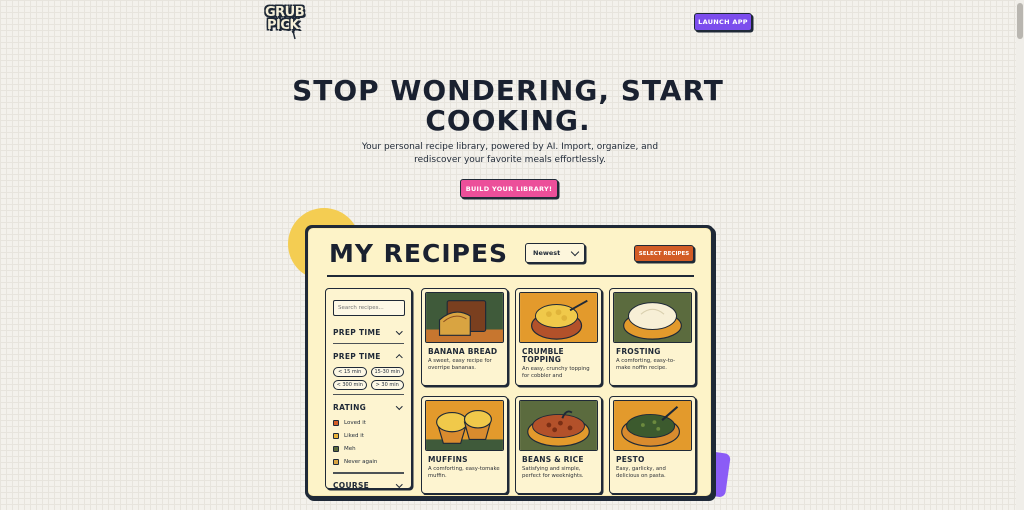  What do you see at coordinates (350, 385) in the screenshot?
I see `prep-chip: < 300 min` at bounding box center [350, 385].